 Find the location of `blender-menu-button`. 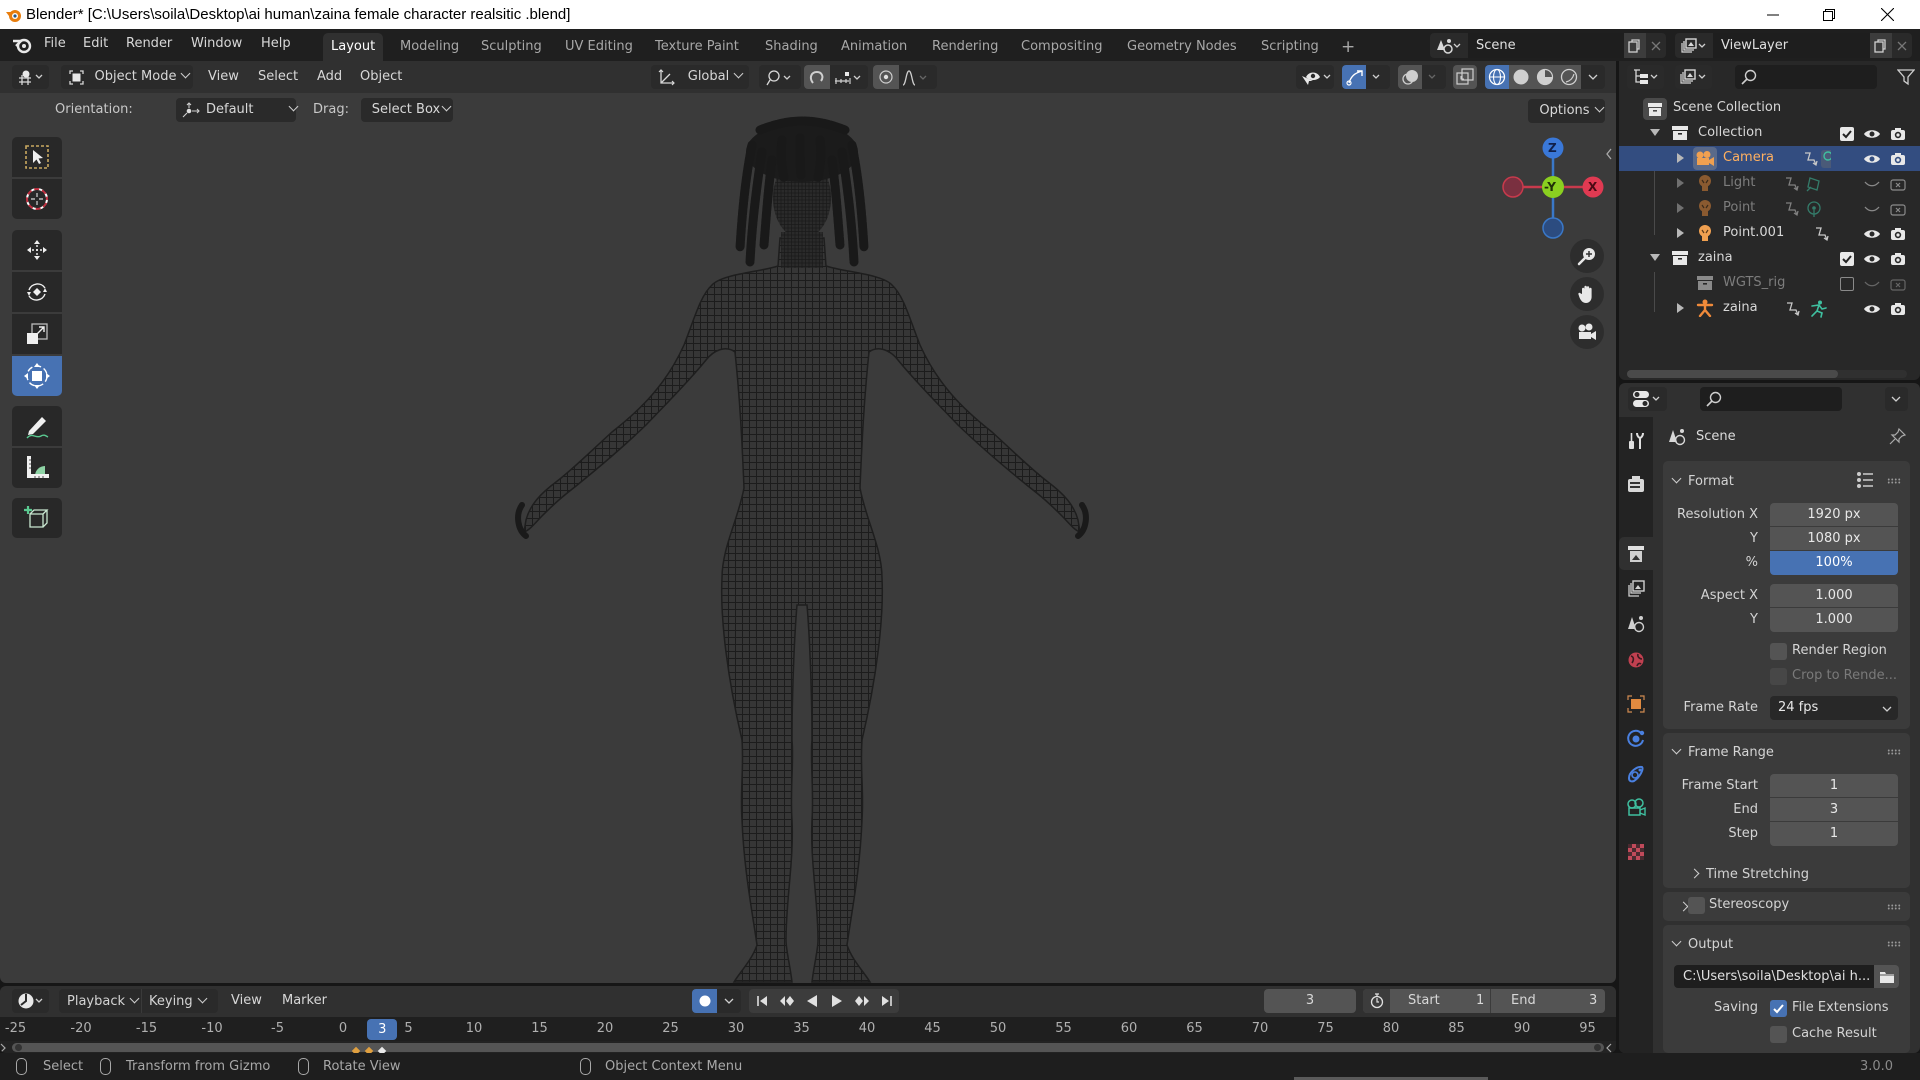

blender-menu-button is located at coordinates (23, 45).